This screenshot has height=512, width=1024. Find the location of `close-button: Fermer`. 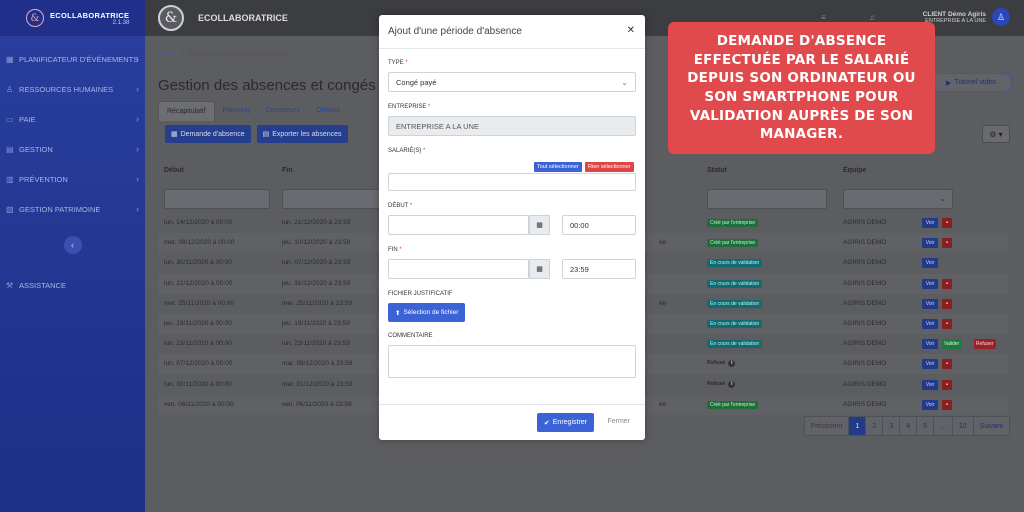

close-button: Fermer is located at coordinates (618, 421).